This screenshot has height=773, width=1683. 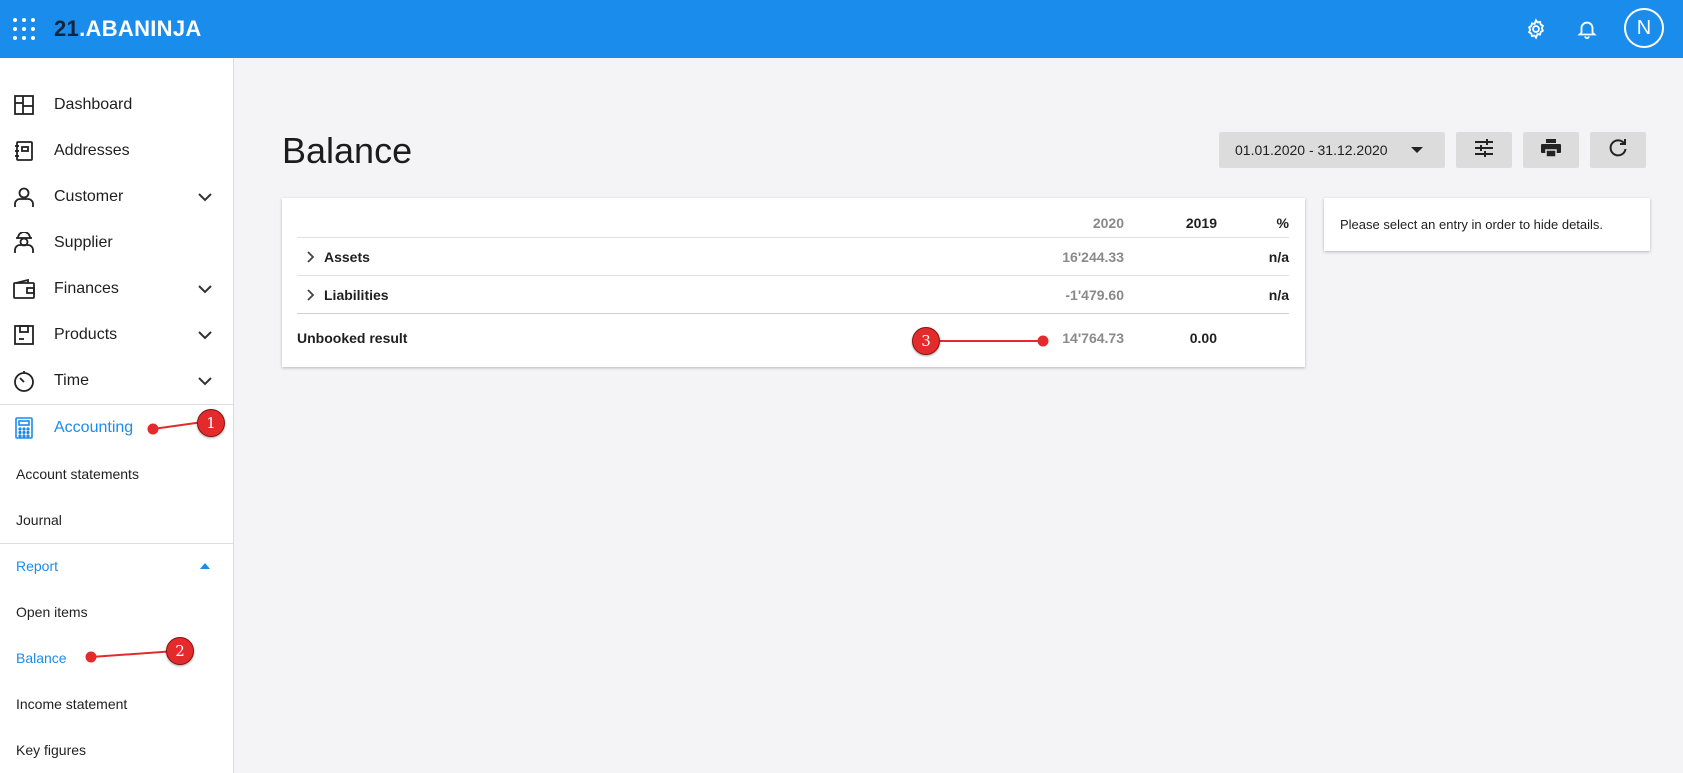 I want to click on date-range-select: 01.01.2020 - 31.12.2020, so click(x=1332, y=150).